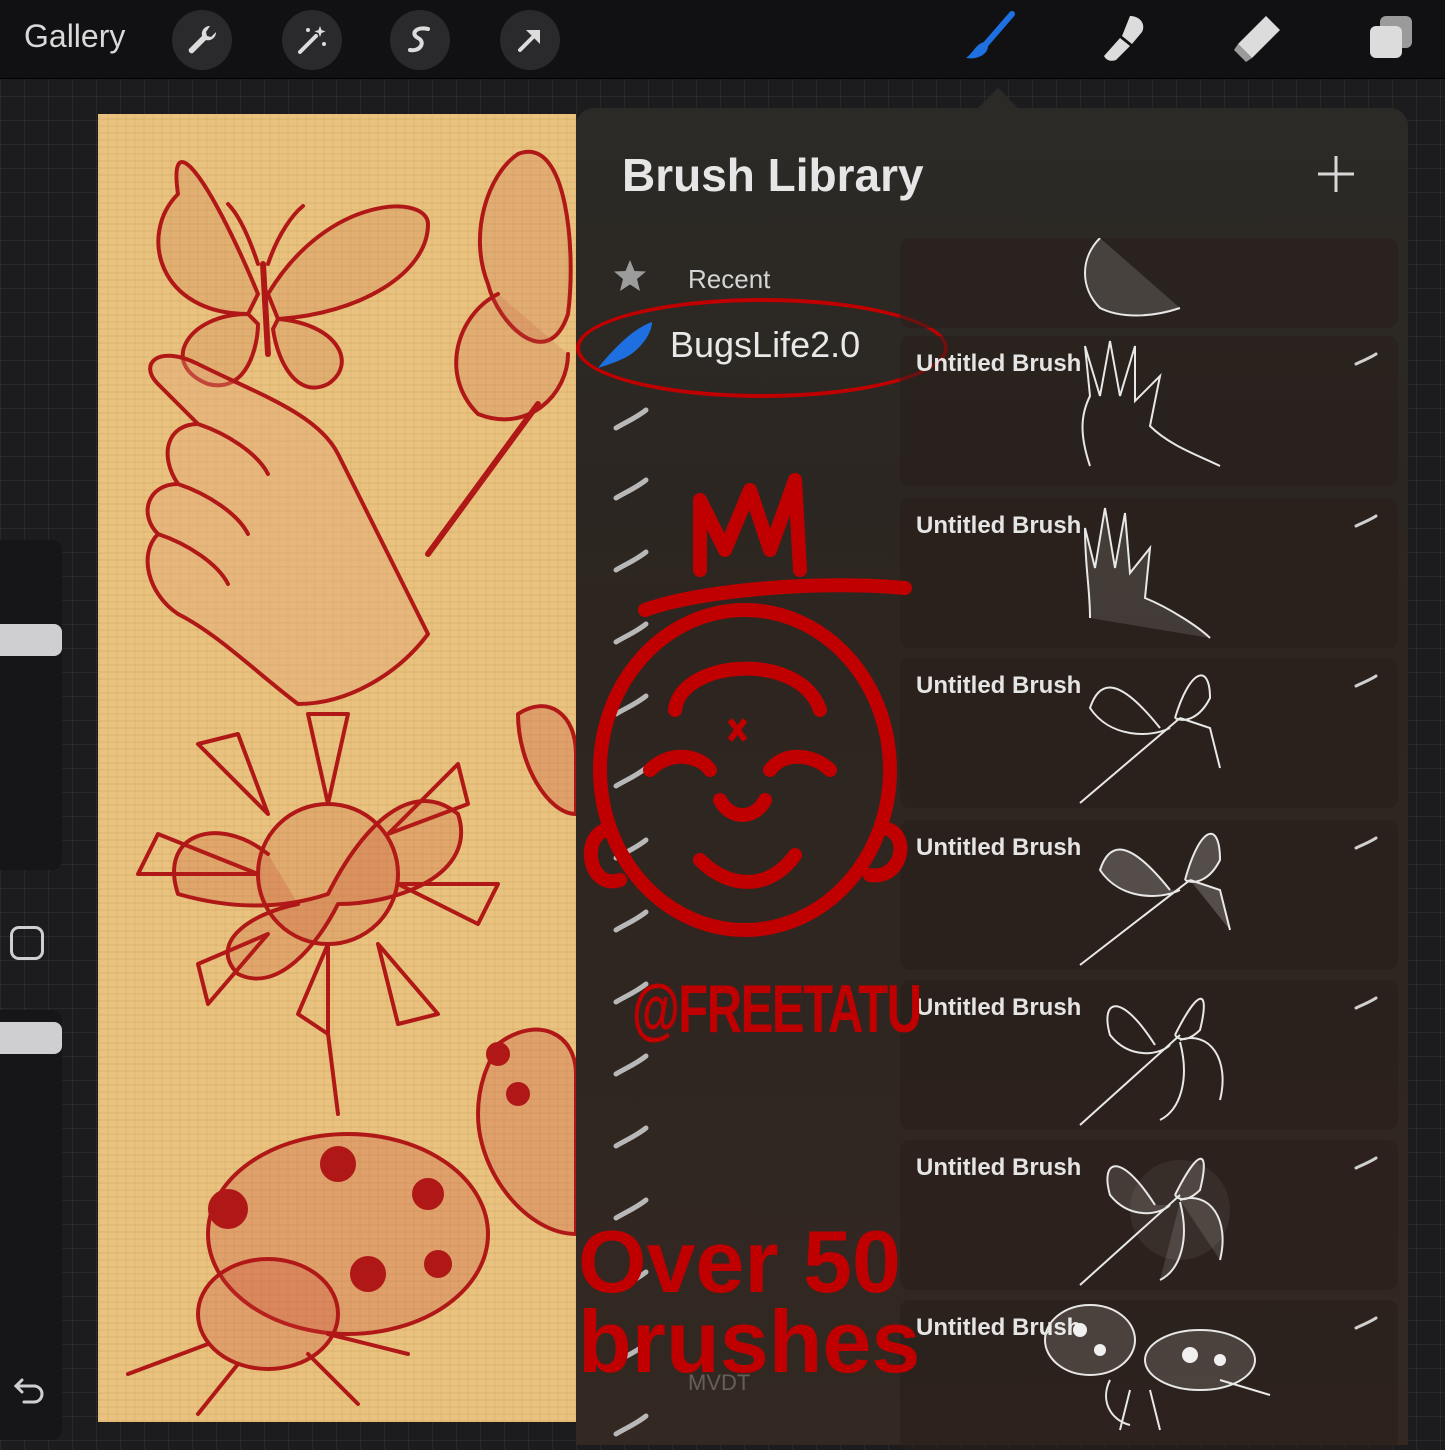 This screenshot has height=1450, width=1445. I want to click on flower-drawing, so click(318, 914).